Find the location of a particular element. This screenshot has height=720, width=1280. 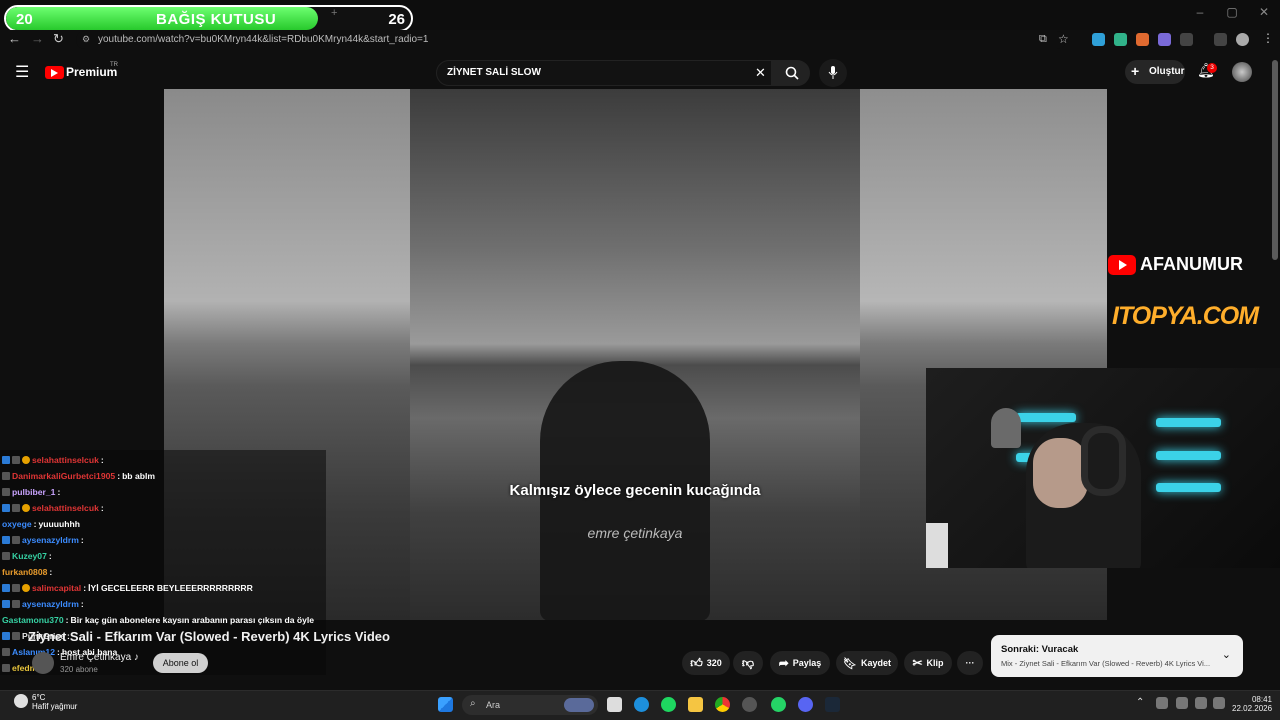

channel-name: Emre Çetinkaya ♪ is located at coordinates (99, 657).